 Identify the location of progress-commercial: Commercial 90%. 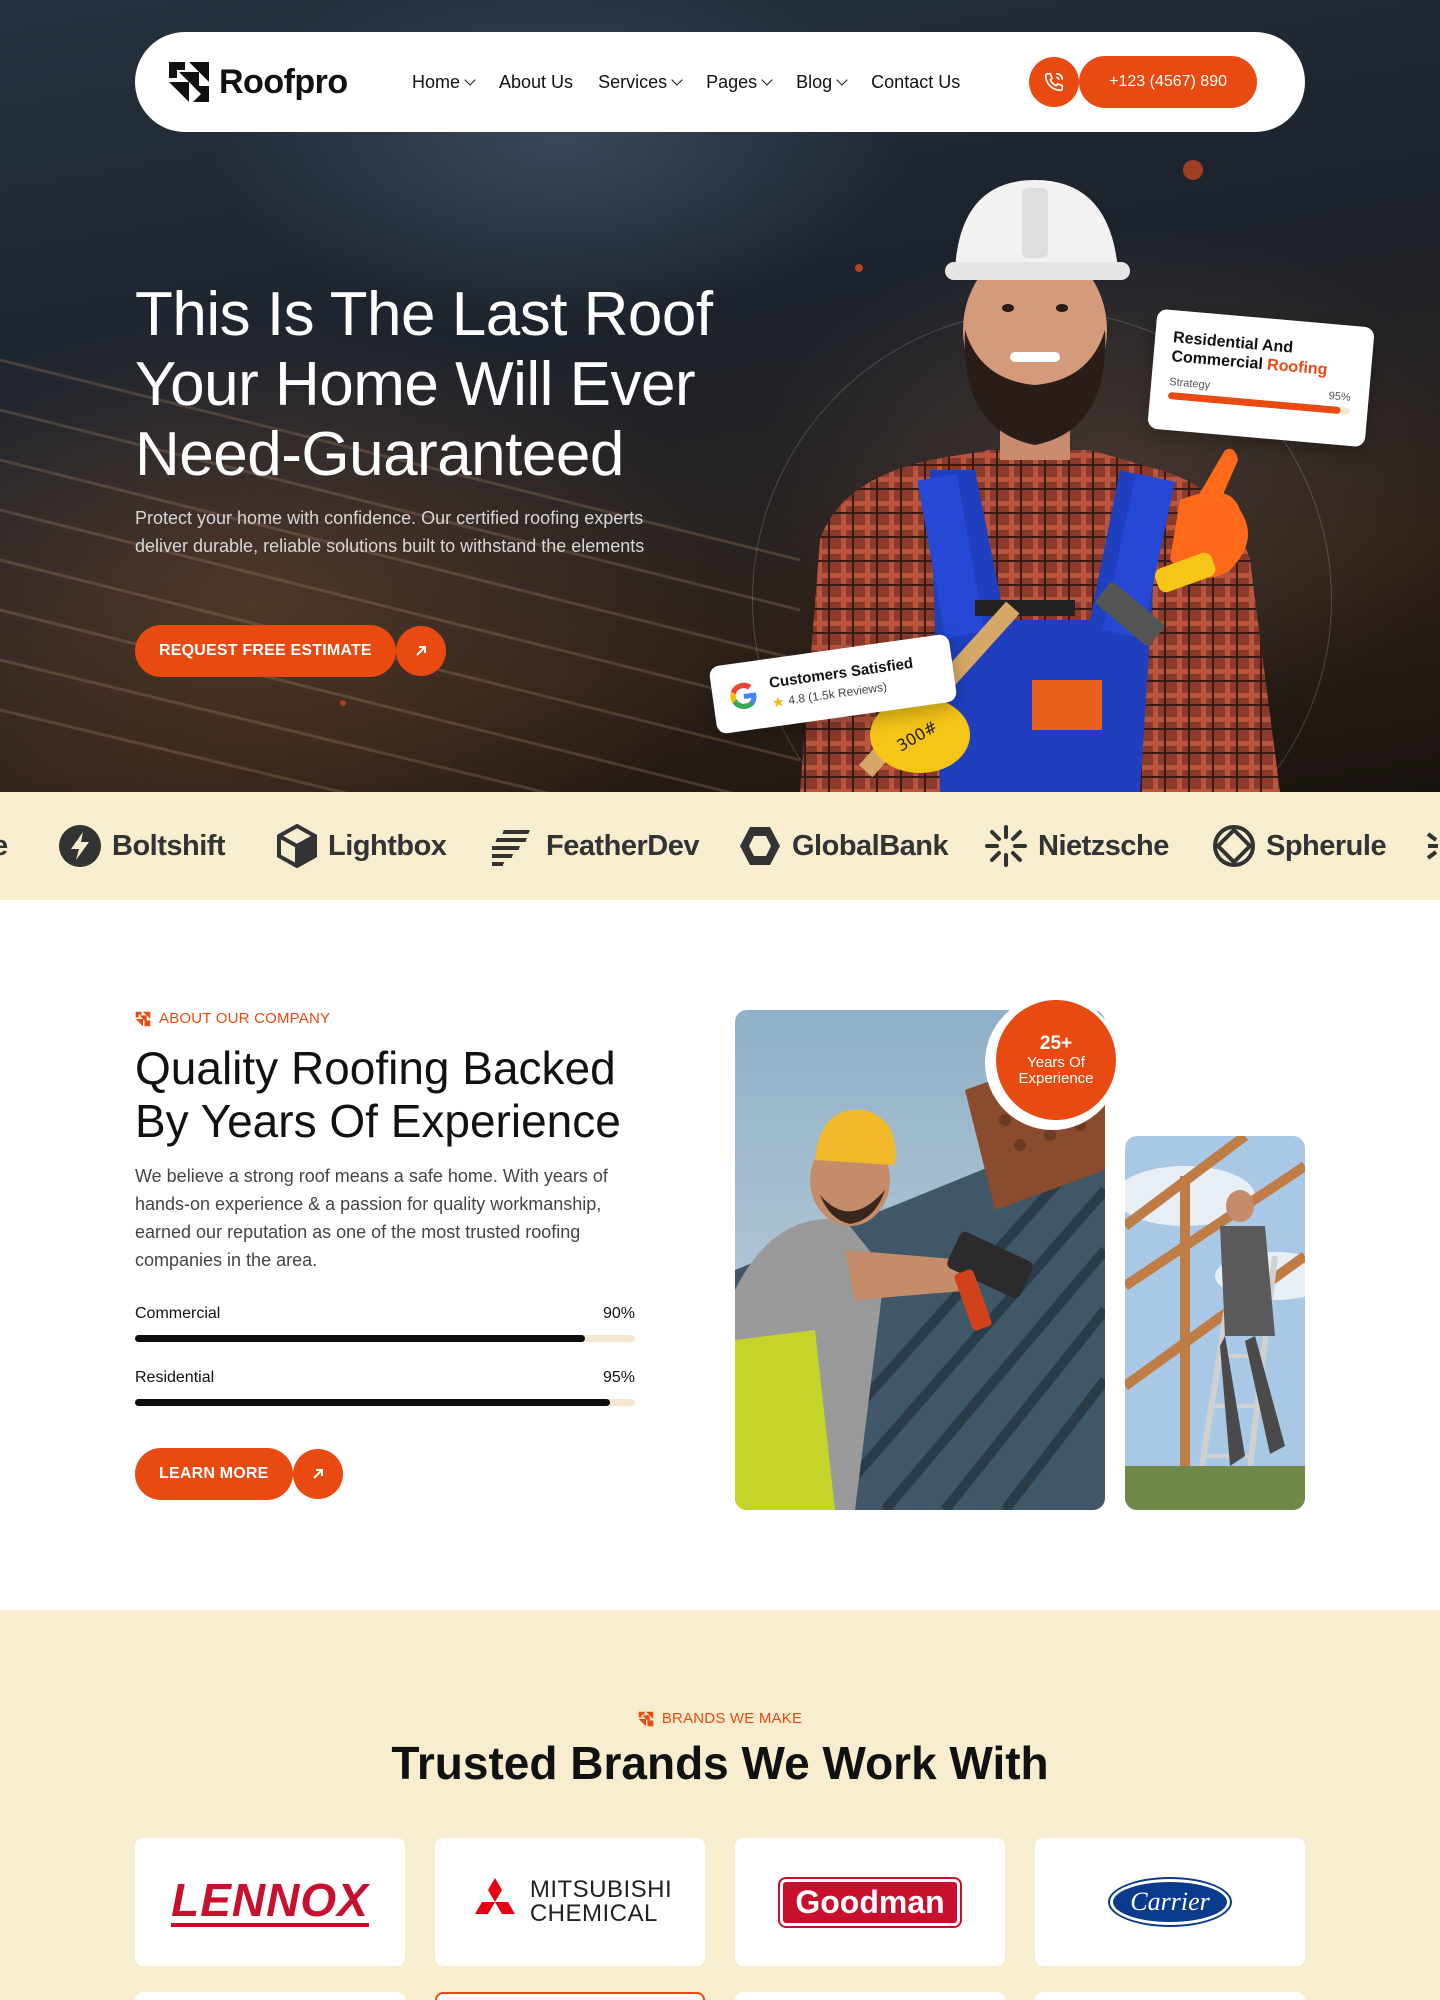
(385, 1323).